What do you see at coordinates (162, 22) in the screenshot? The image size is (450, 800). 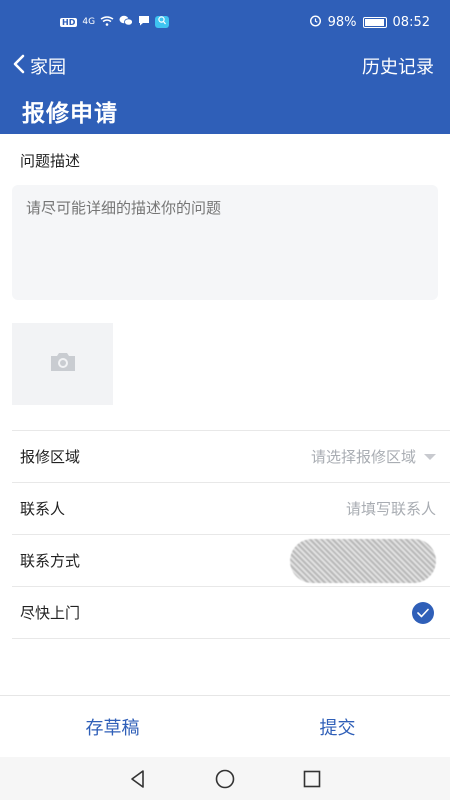 I see `qq-icon` at bounding box center [162, 22].